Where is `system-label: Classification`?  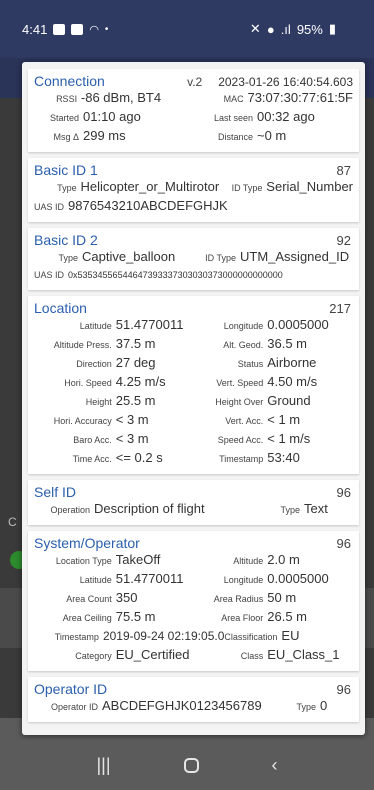 system-label: Classification is located at coordinates (251, 637).